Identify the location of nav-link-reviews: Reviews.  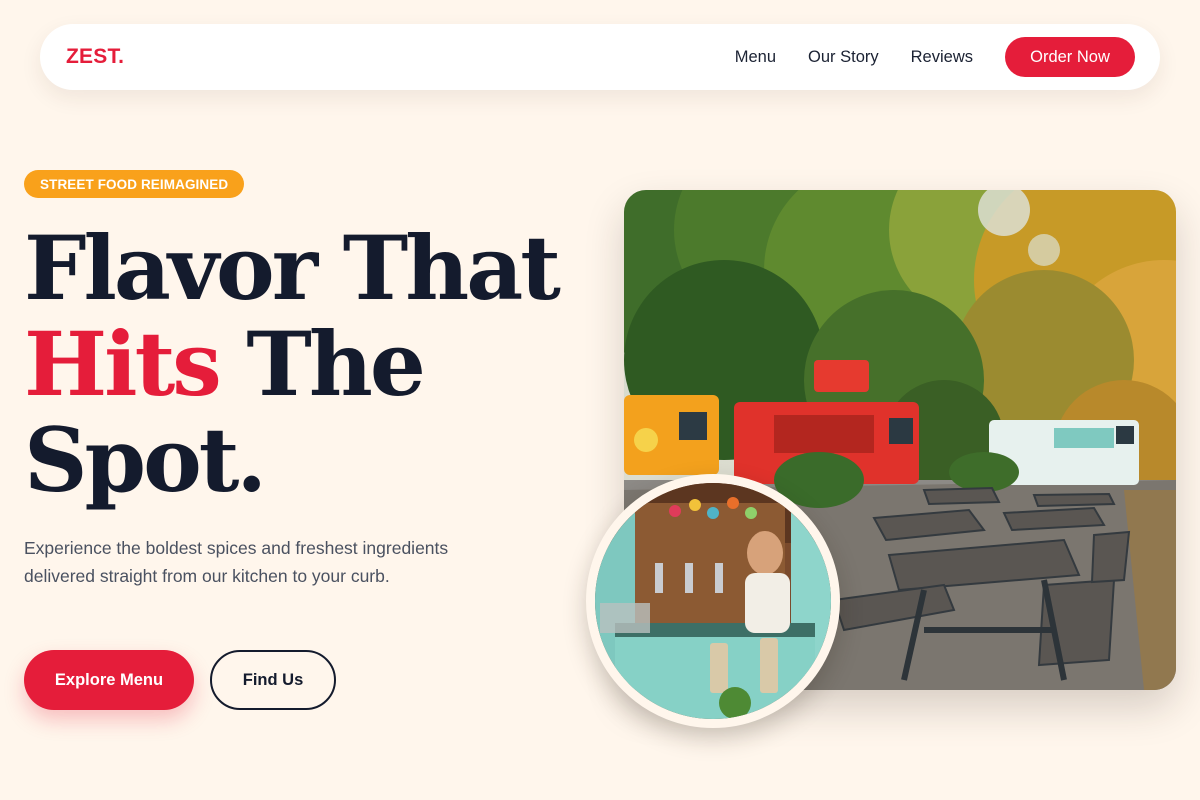
(942, 57).